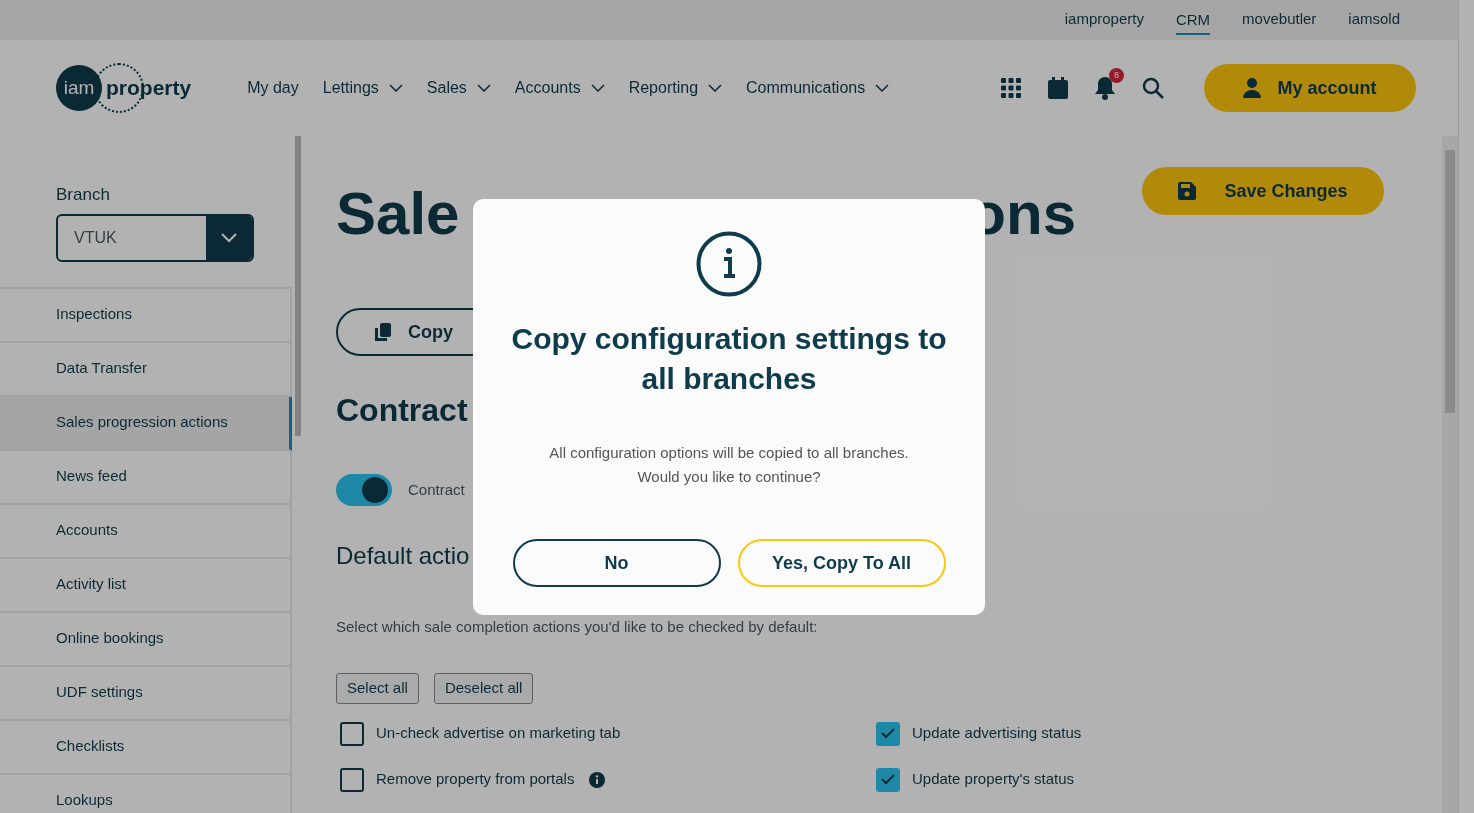 The image size is (1474, 813). I want to click on branch-label: Branch, so click(83, 195).